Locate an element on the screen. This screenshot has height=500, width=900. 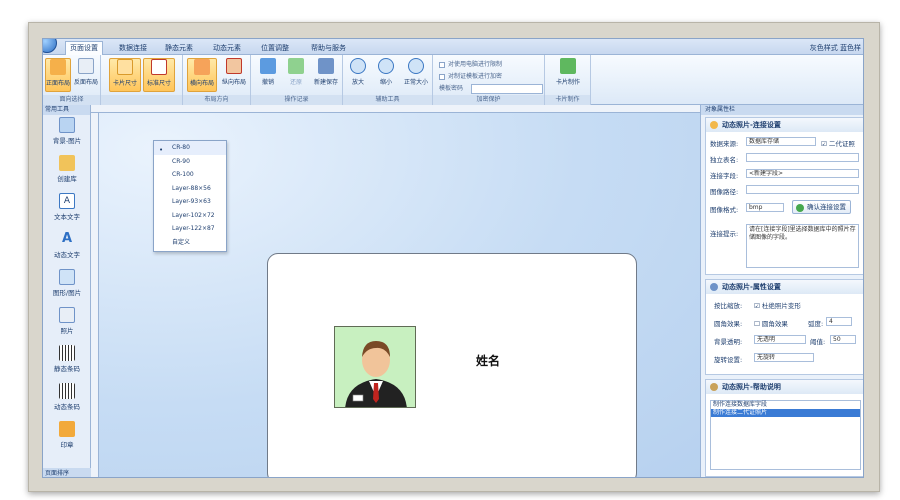
background-image-icon is located at coordinates (67, 125).